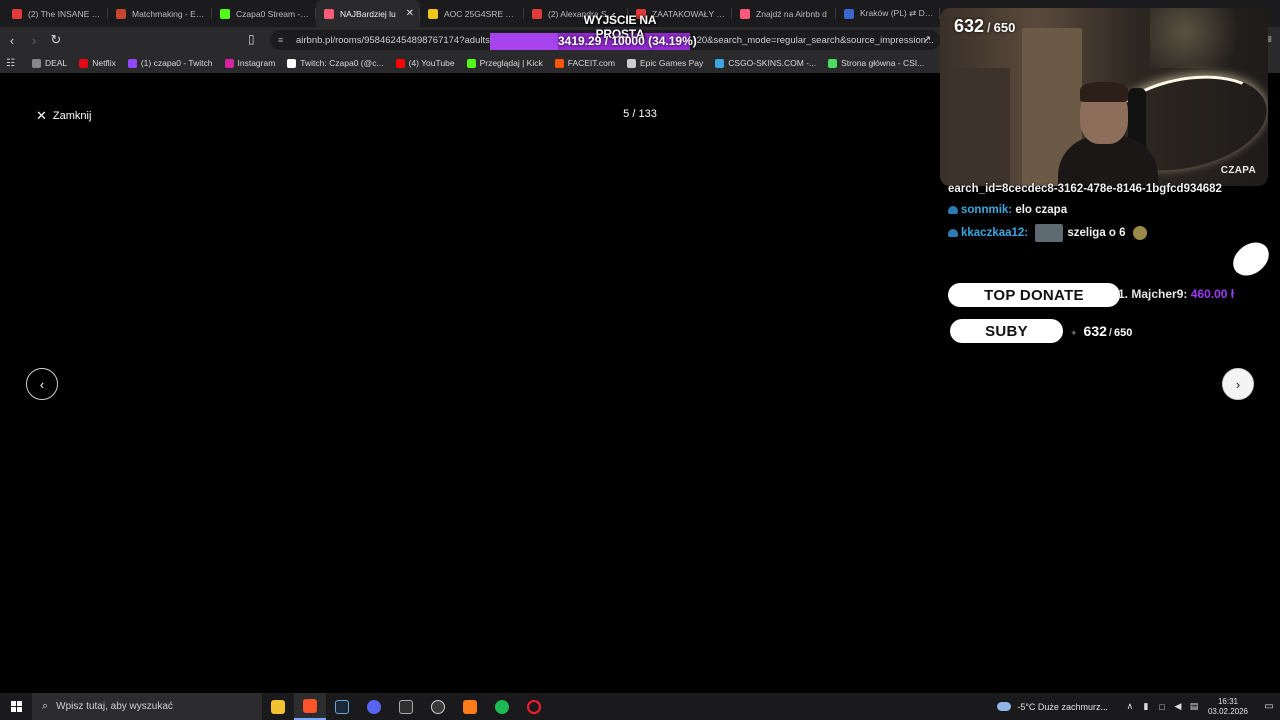 The width and height of the screenshot is (1280, 720). I want to click on webcam-lights, so click(1209, 38).